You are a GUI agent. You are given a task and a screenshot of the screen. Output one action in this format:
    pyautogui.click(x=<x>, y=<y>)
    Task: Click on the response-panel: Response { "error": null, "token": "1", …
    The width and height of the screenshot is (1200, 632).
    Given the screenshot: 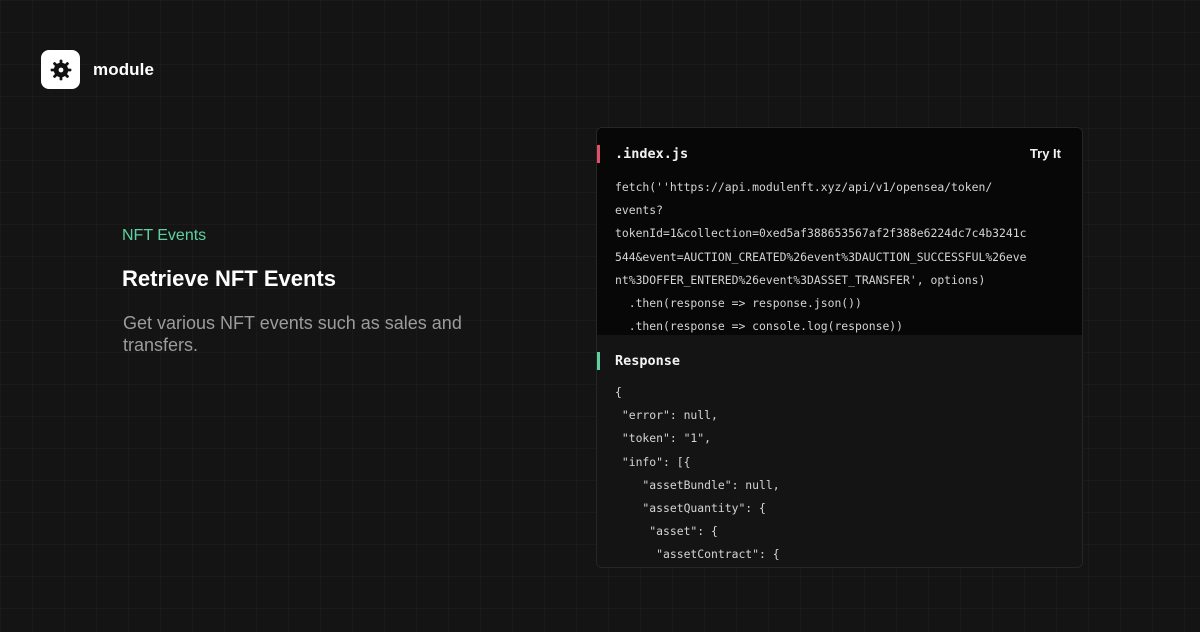 What is the action you would take?
    pyautogui.click(x=839, y=451)
    